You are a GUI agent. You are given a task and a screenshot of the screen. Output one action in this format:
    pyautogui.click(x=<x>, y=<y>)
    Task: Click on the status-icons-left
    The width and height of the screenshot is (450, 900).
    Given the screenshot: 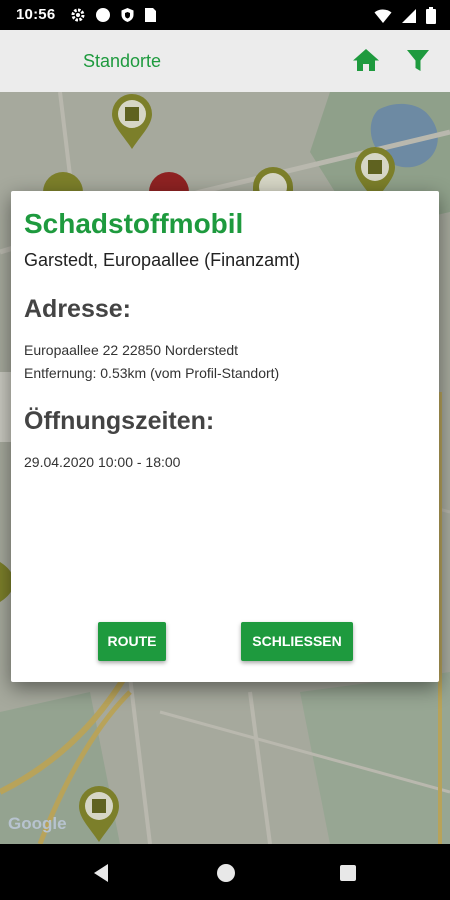 What is the action you would take?
    pyautogui.click(x=113, y=15)
    